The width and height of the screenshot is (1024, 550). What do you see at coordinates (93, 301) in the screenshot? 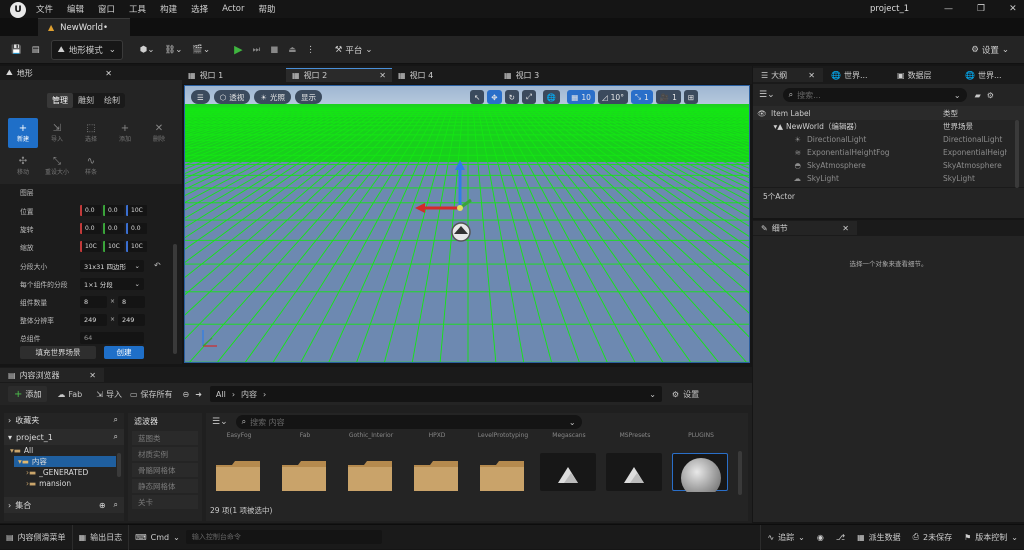
I see `component-count-x-field: 8` at bounding box center [93, 301].